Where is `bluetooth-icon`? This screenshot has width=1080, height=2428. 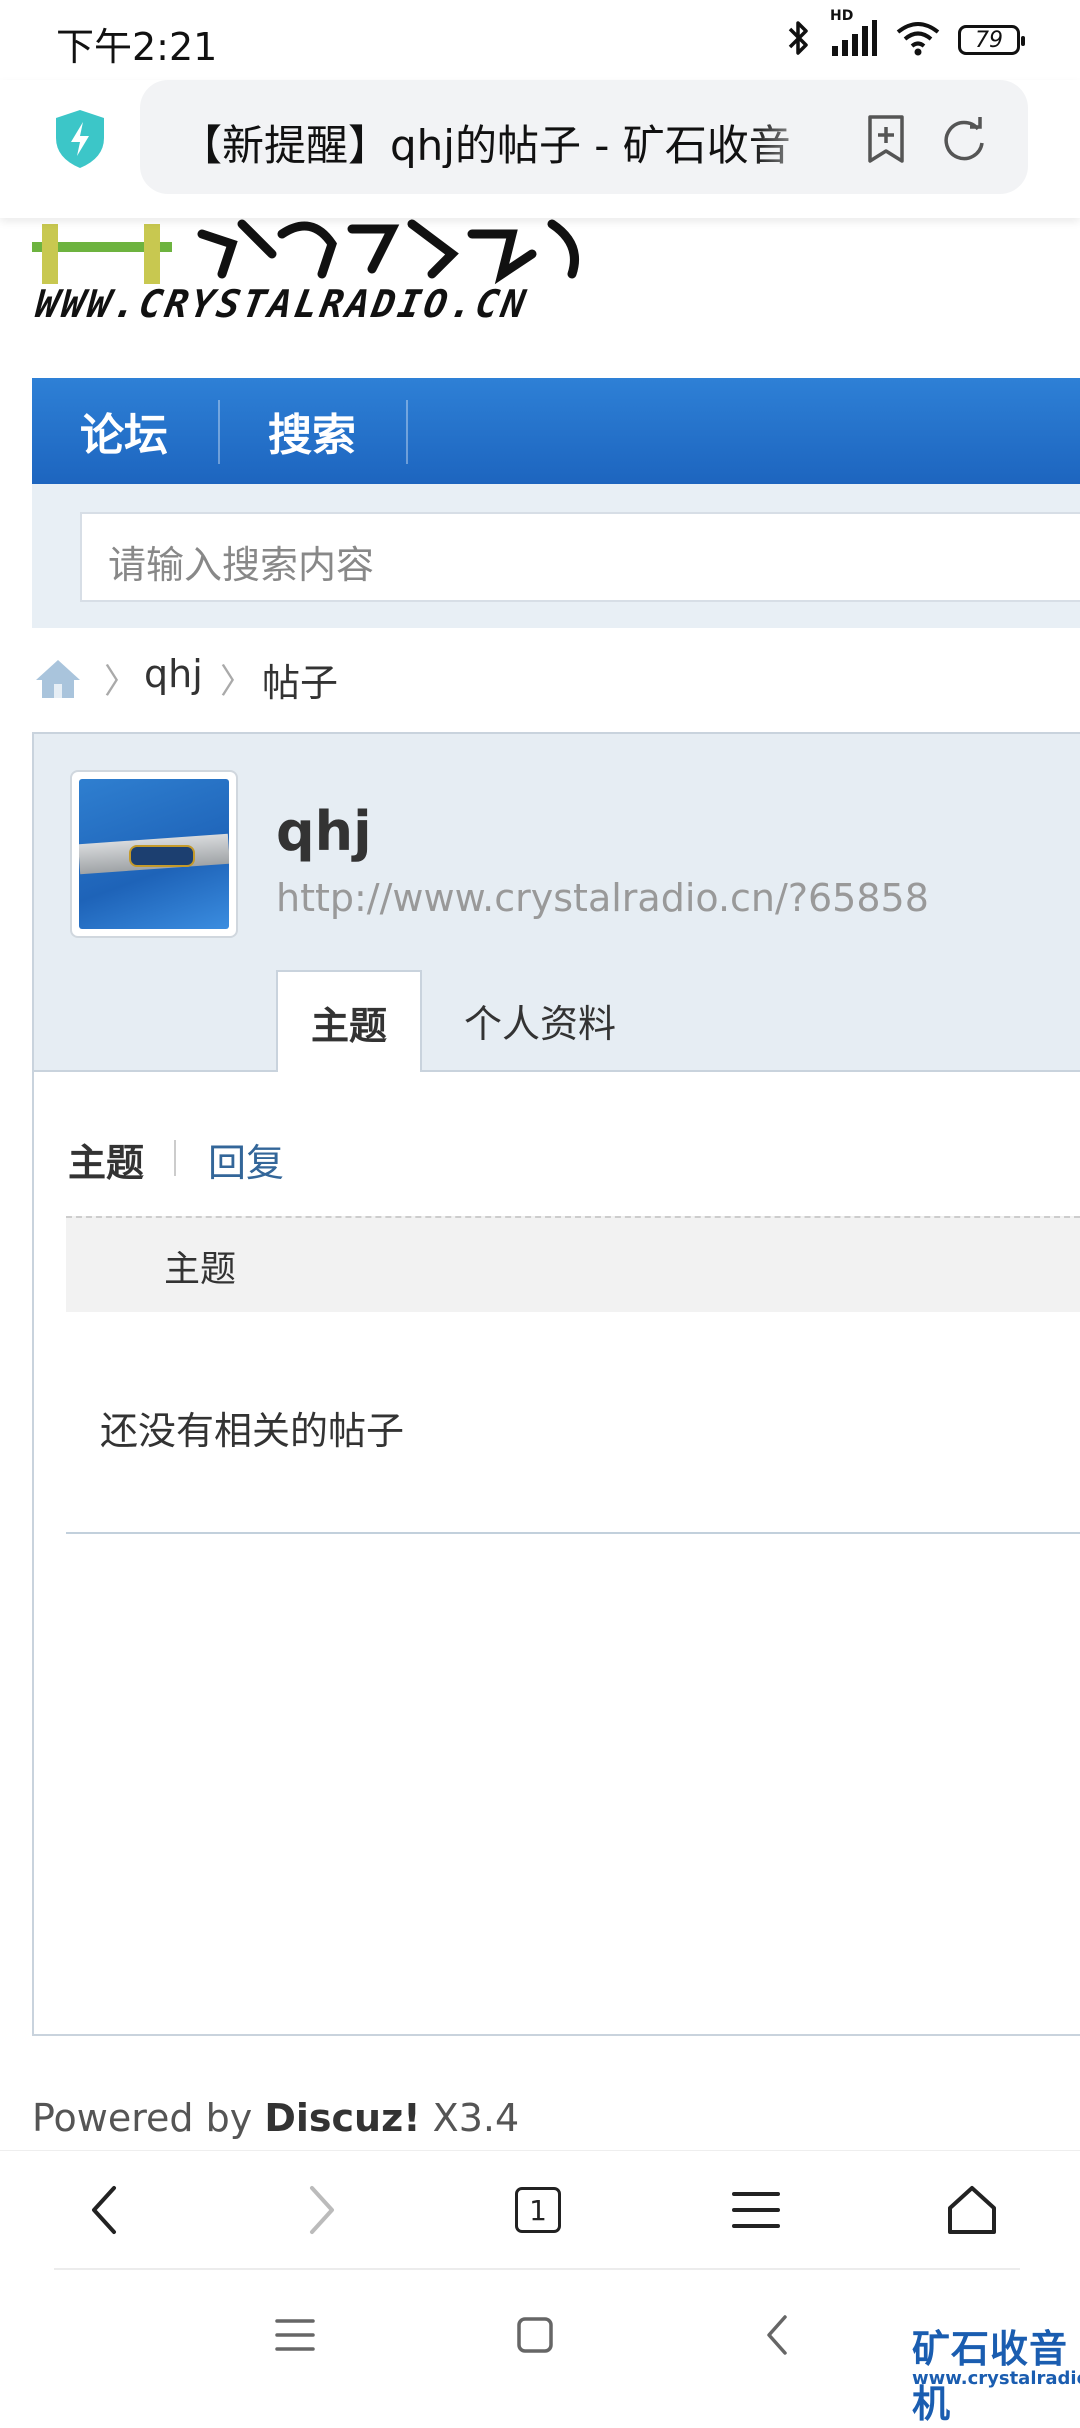
bluetooth-icon is located at coordinates (799, 40).